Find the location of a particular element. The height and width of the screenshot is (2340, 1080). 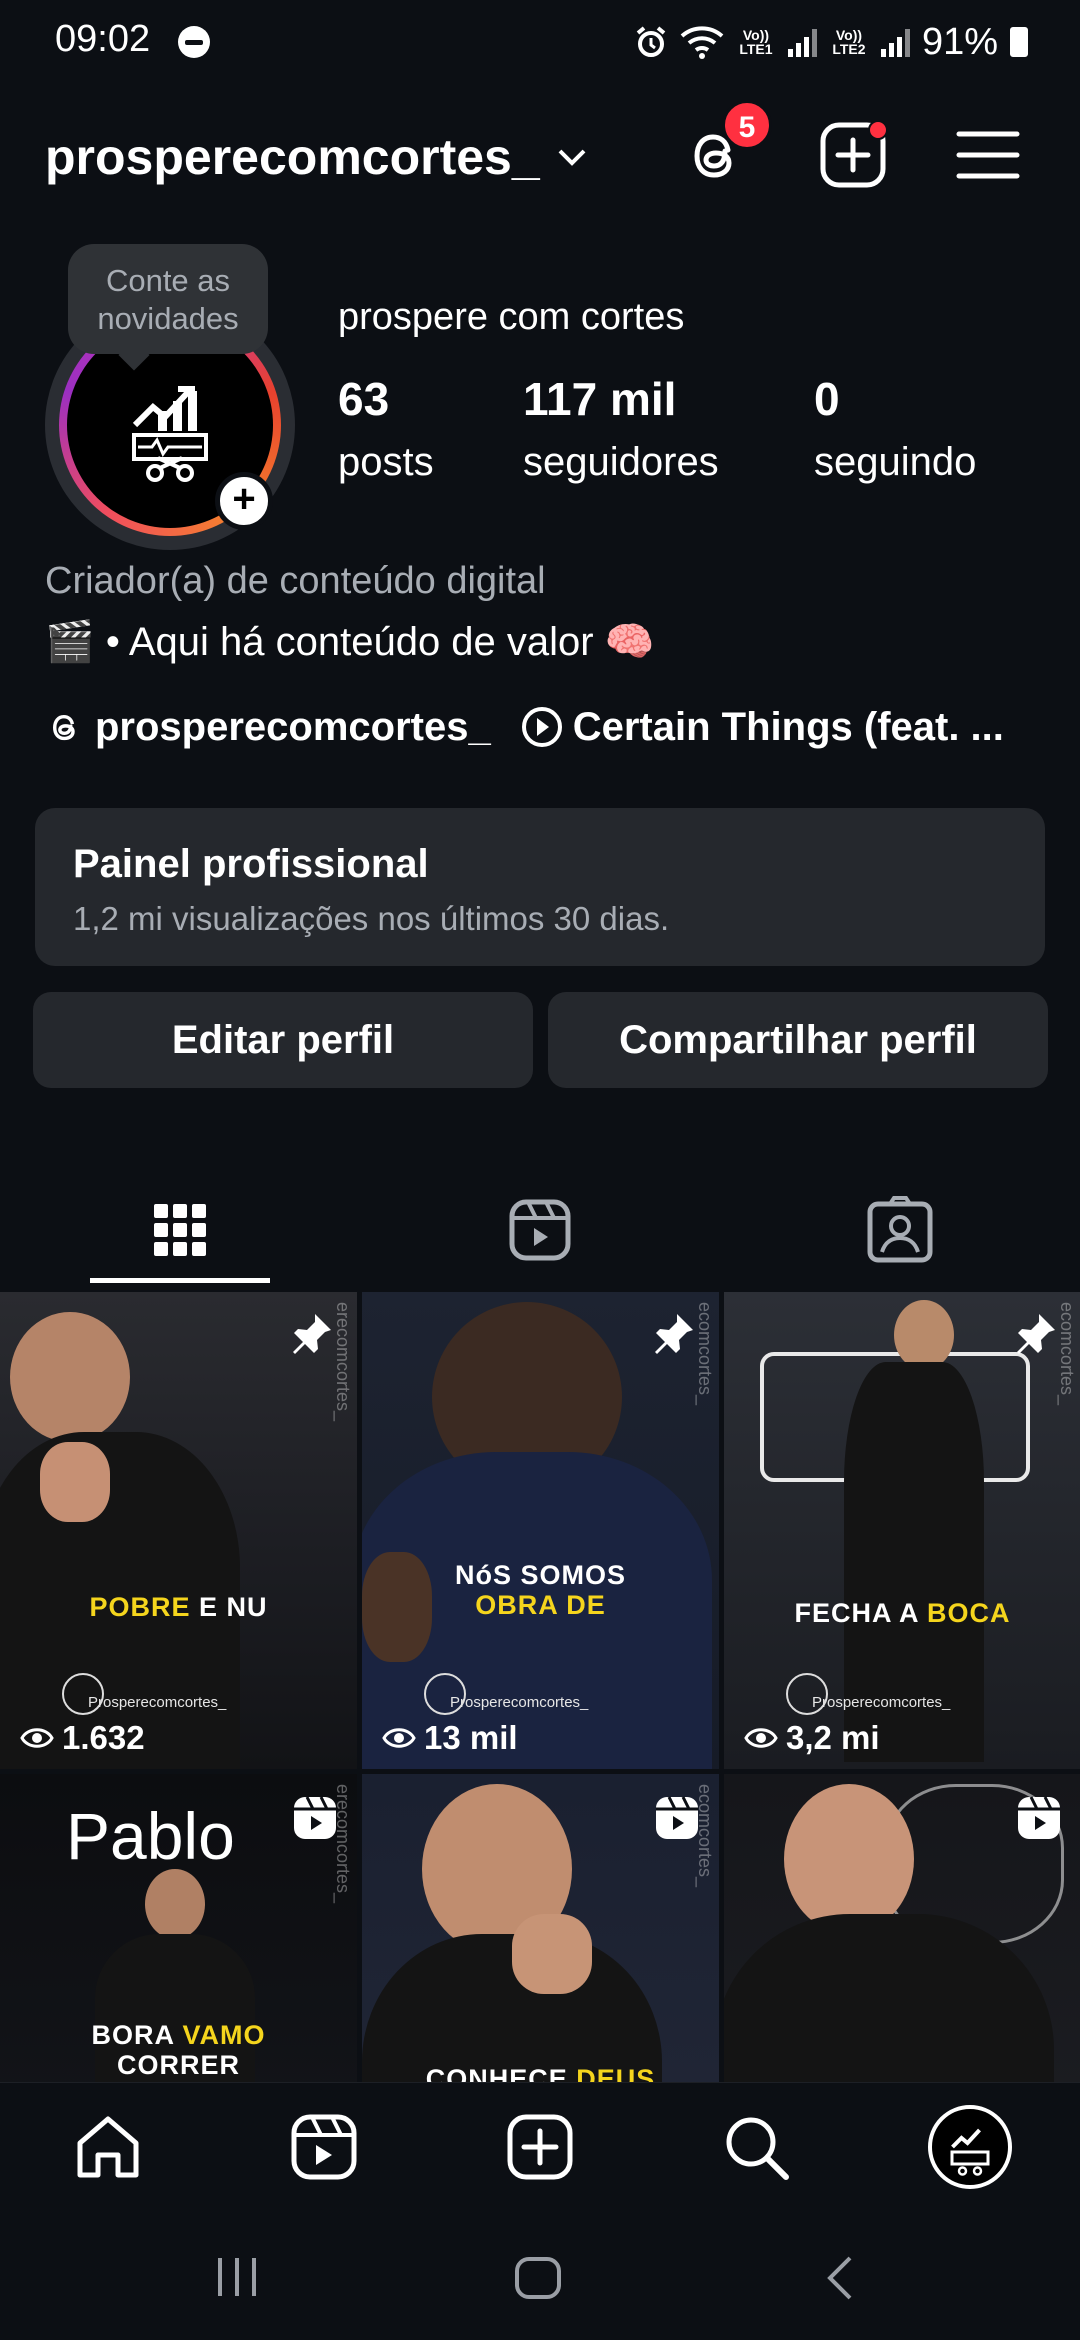

search-icon is located at coordinates (756, 2147).